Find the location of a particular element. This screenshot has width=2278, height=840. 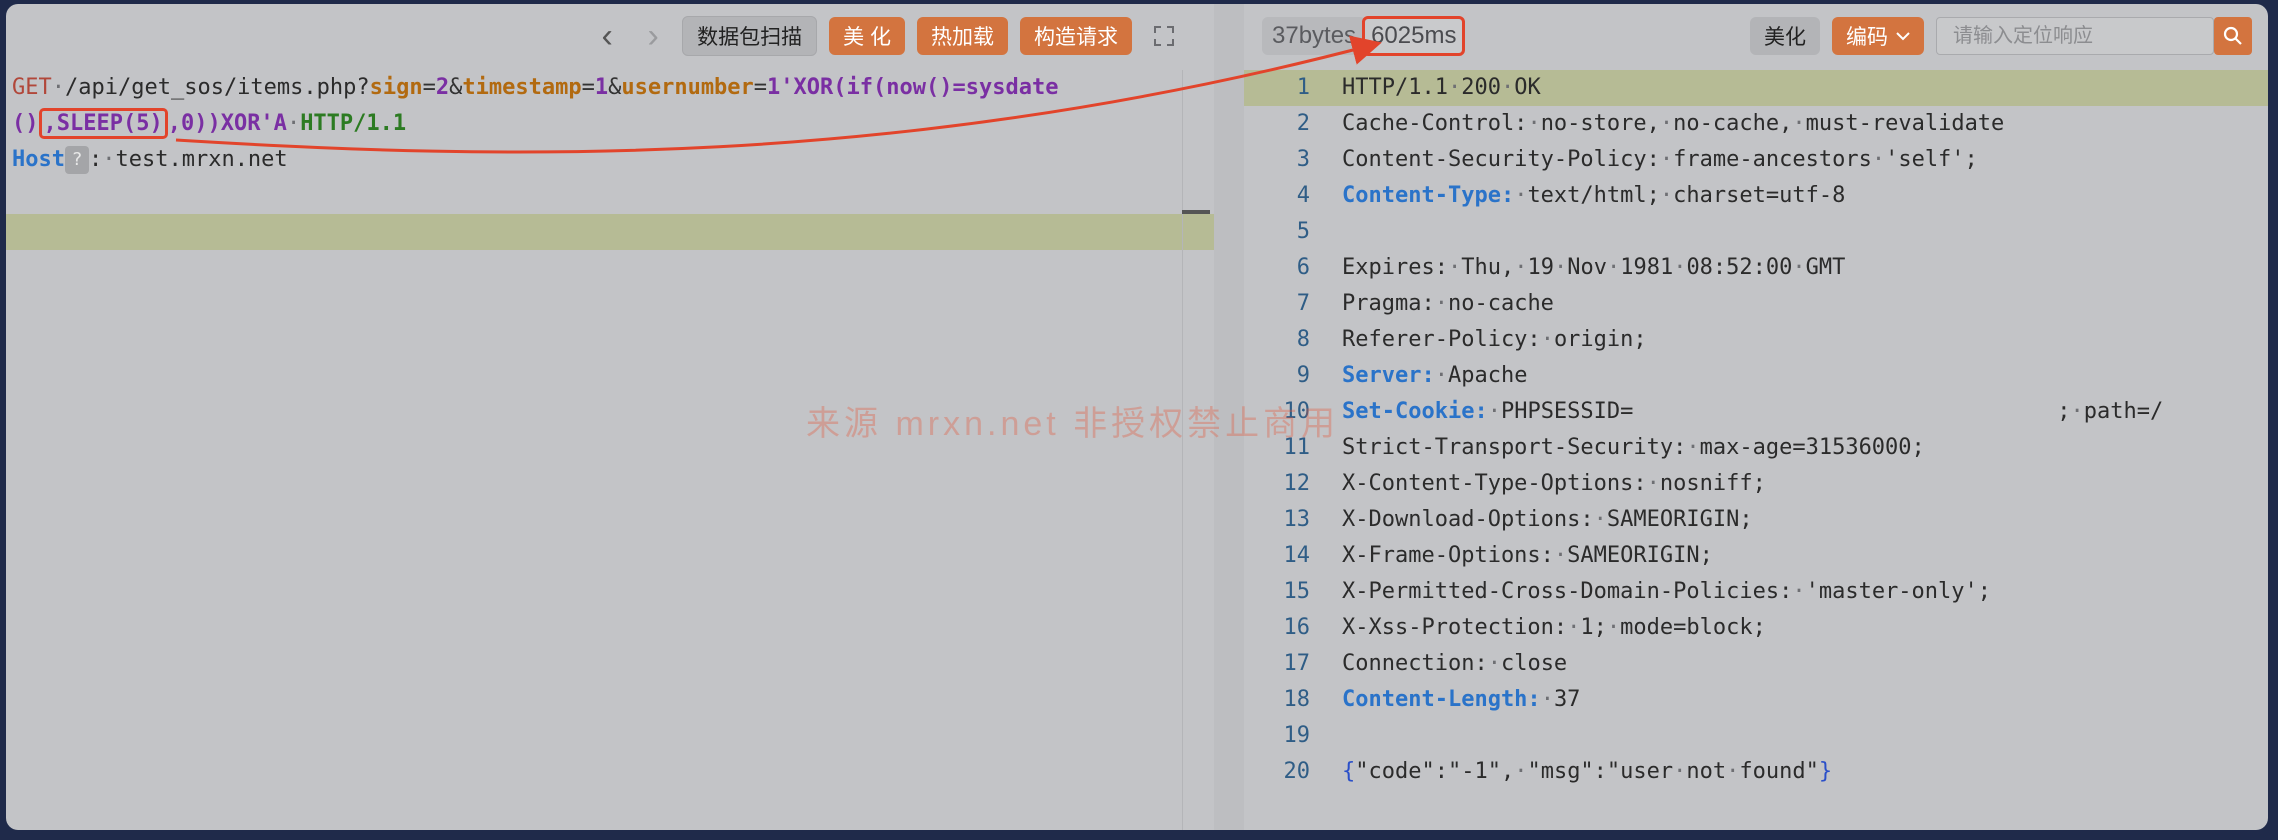

header-key: Connection: is located at coordinates (1415, 663).